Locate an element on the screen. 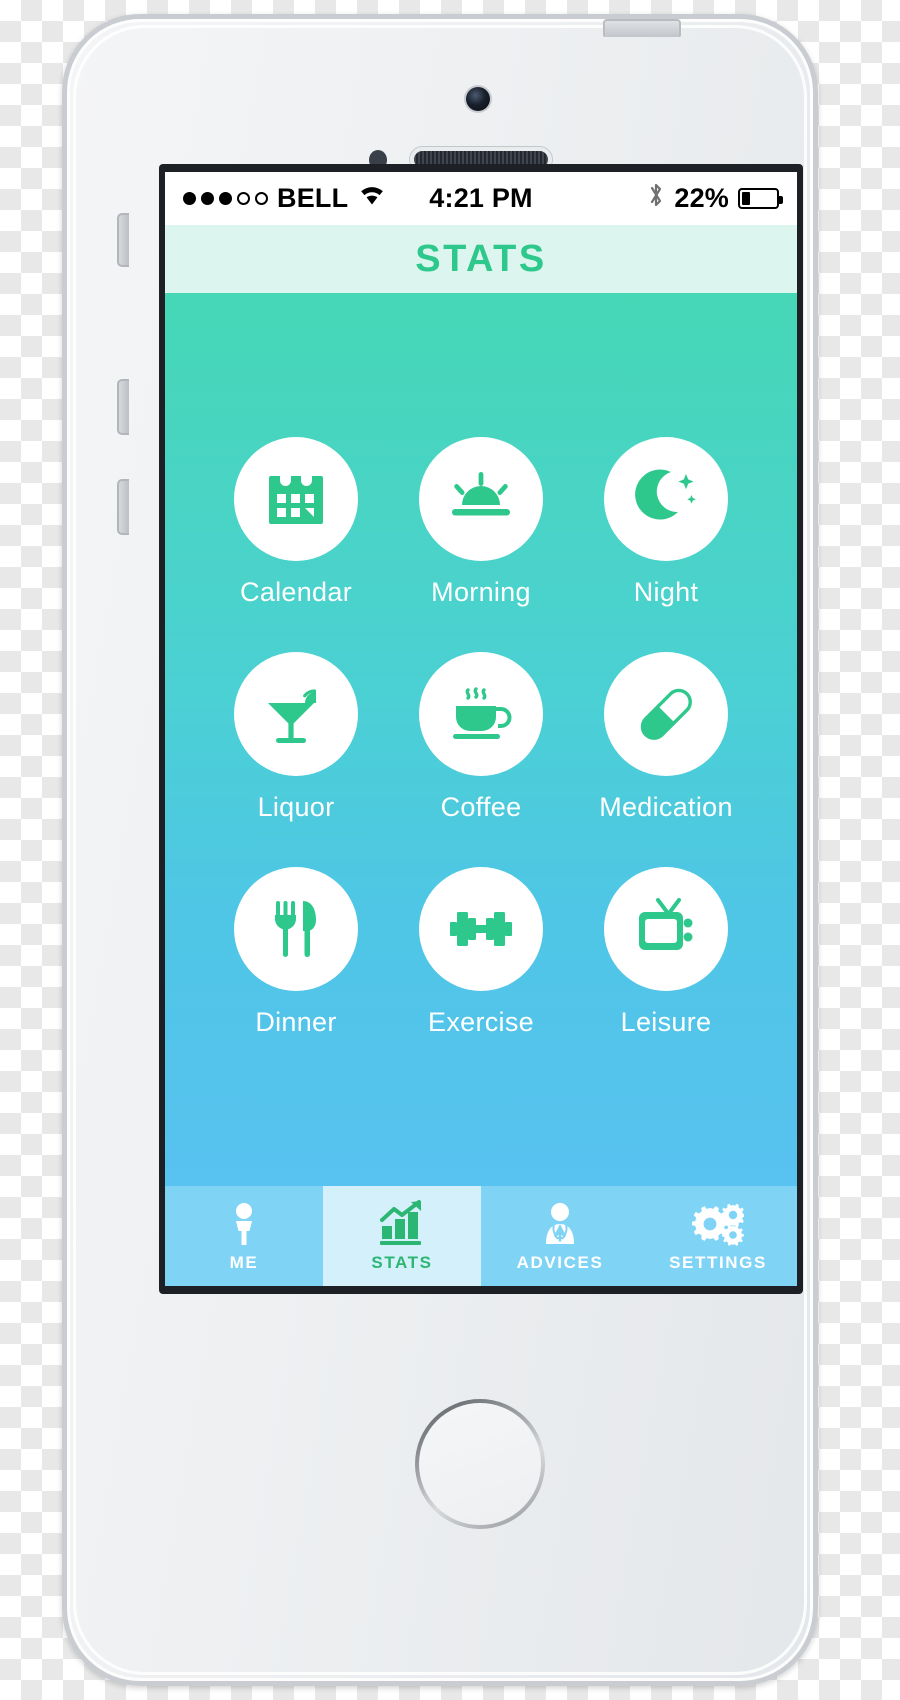 The image size is (900, 1700). status-bar: BELL 4:21 PM 22% is located at coordinates (481, 198).